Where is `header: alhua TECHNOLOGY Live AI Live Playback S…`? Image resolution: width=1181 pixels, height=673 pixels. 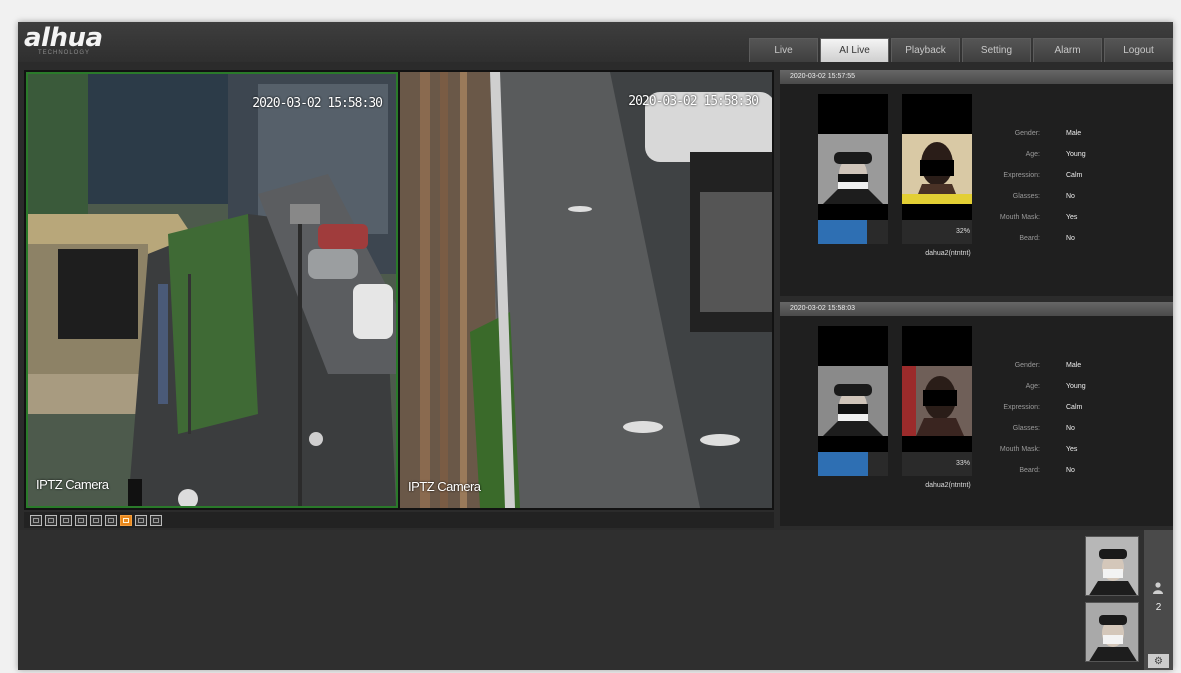 header: alhua TECHNOLOGY Live AI Live Playback S… is located at coordinates (595, 42).